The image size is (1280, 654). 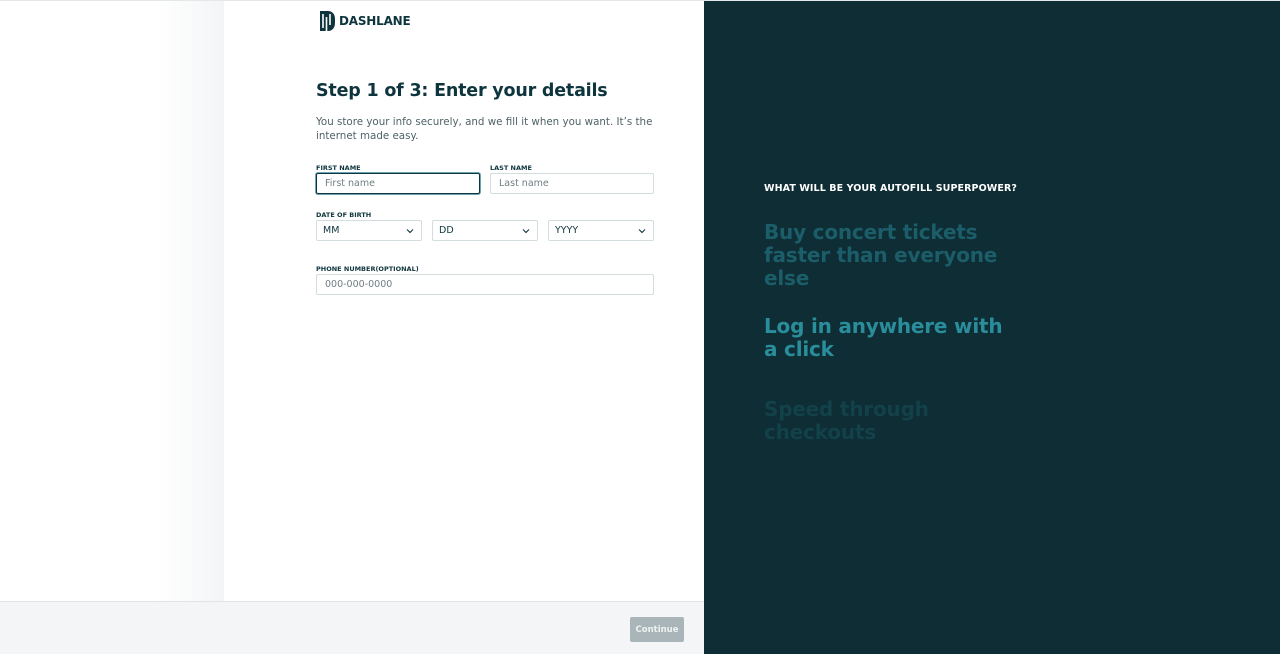 I want to click on page-title: Step 1 of 3: Enter your details, so click(x=462, y=91).